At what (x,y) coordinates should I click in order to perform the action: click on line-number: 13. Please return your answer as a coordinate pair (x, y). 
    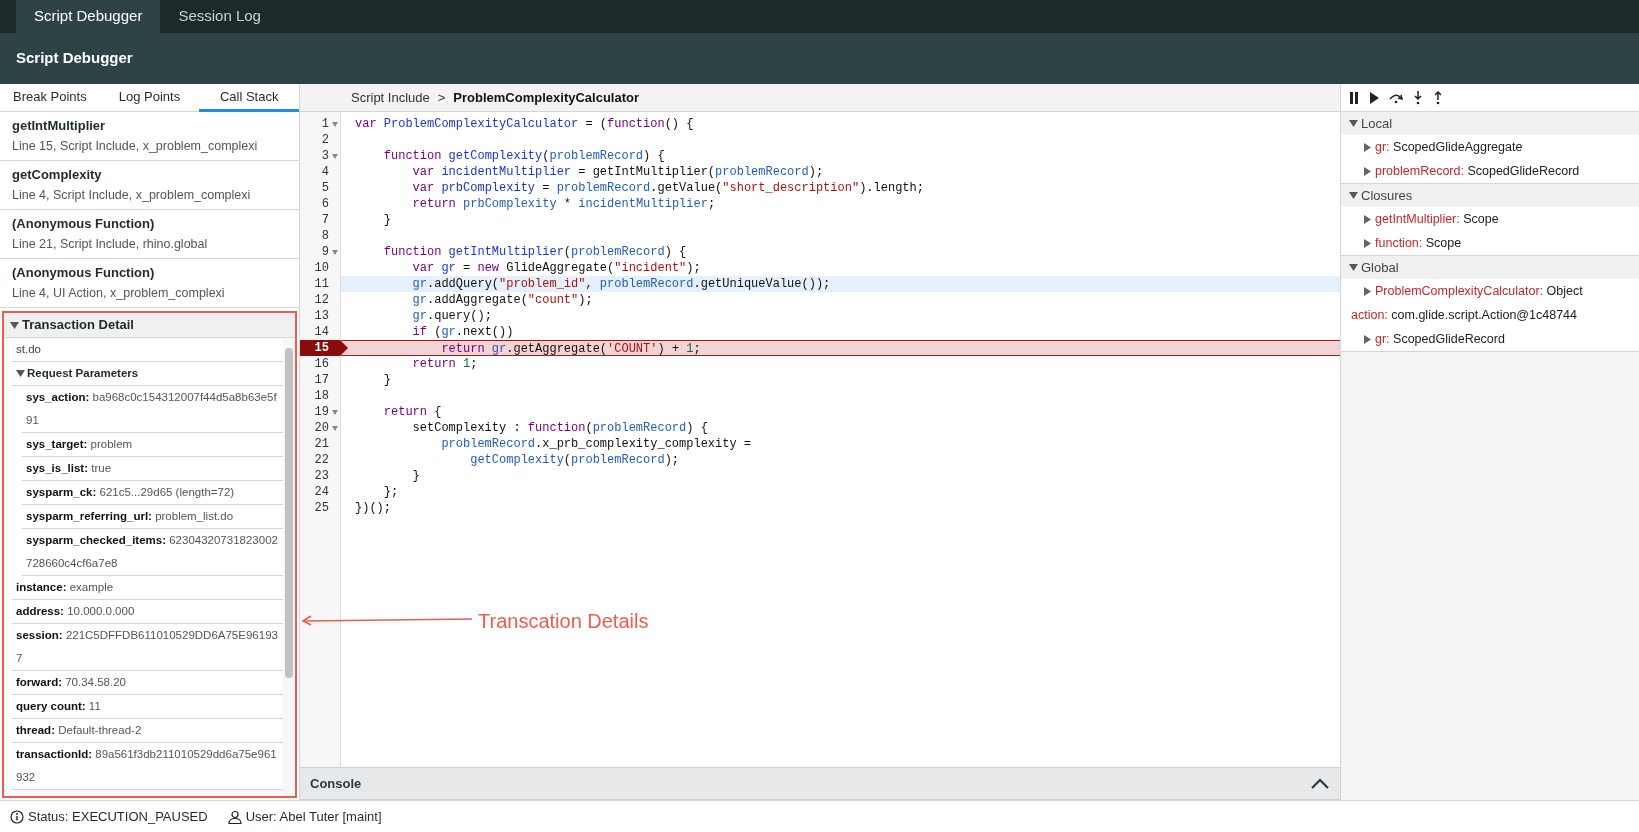
    Looking at the image, I should click on (321, 316).